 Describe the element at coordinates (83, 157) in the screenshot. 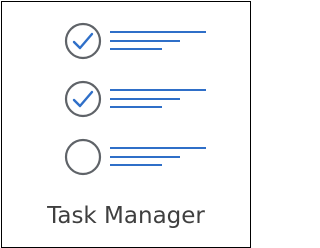

I see `unchecked-circle-icon` at that location.